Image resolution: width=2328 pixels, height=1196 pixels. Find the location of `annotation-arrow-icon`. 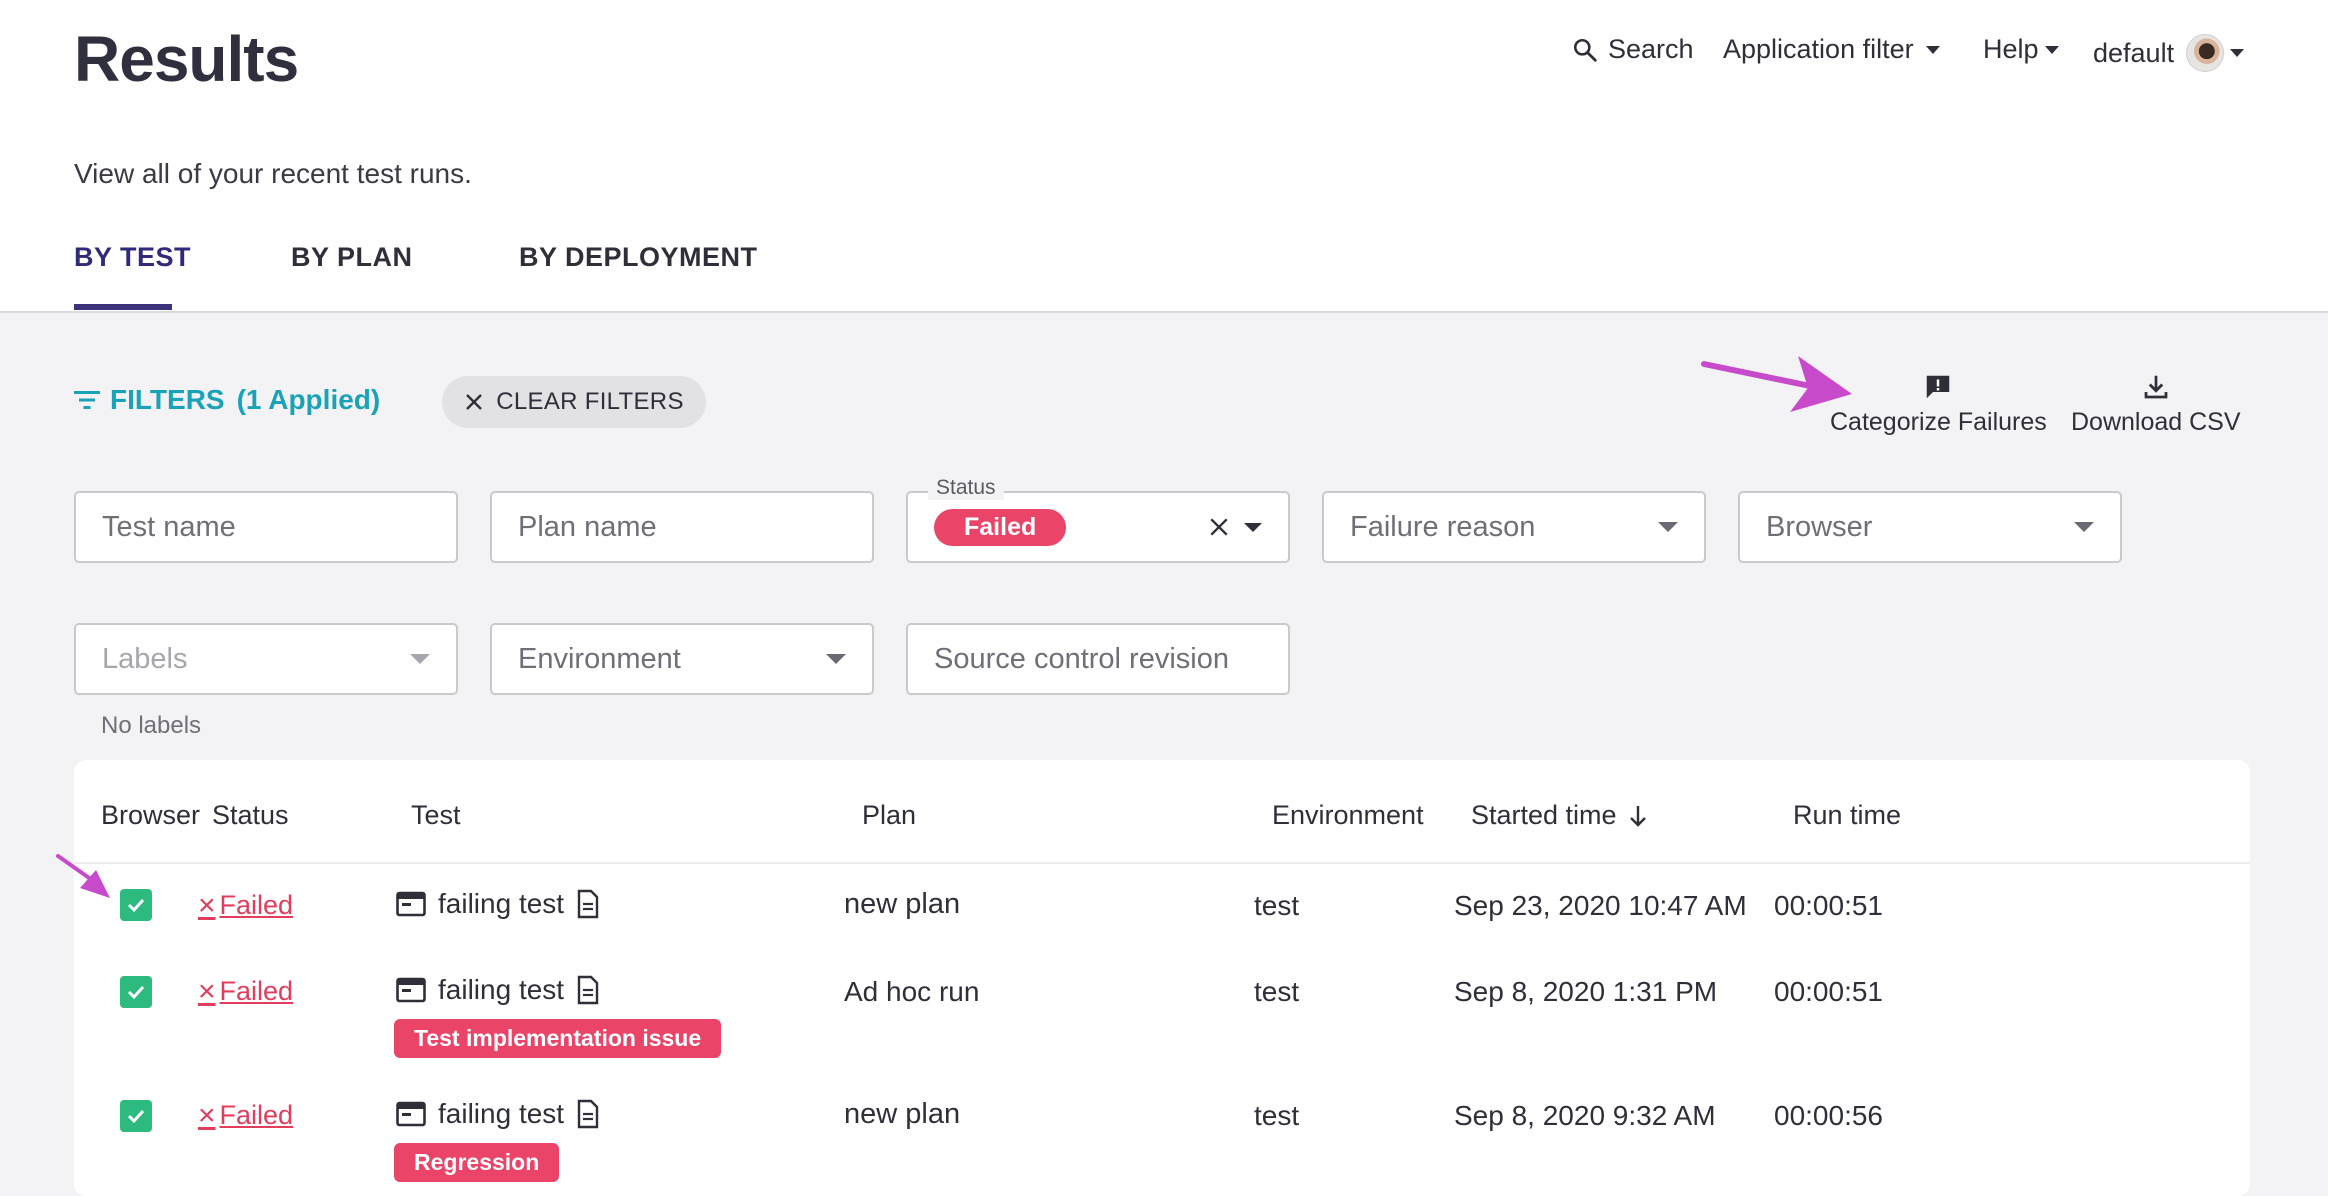

annotation-arrow-icon is located at coordinates (84, 879).